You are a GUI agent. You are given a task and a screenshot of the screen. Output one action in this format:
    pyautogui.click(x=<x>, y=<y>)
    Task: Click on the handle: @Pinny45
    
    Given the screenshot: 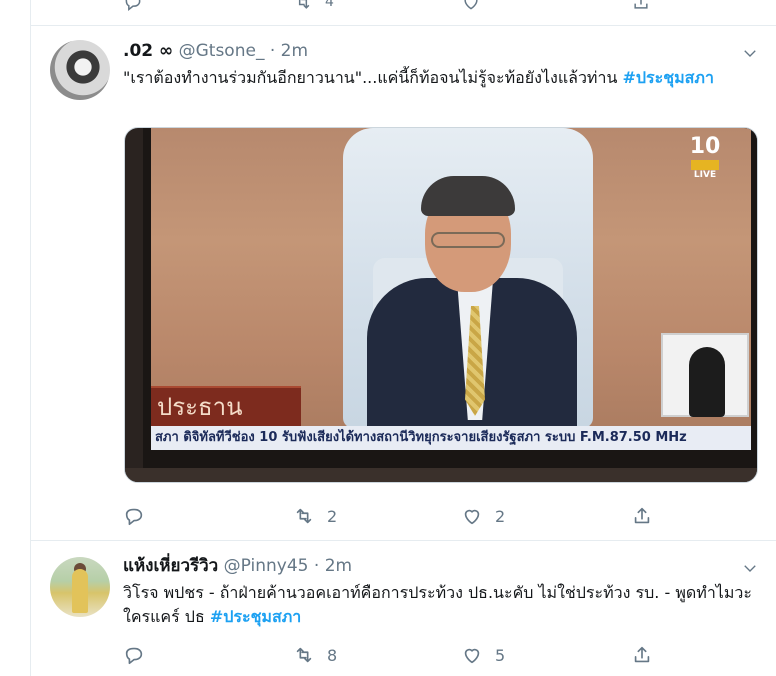 What is the action you would take?
    pyautogui.click(x=266, y=566)
    